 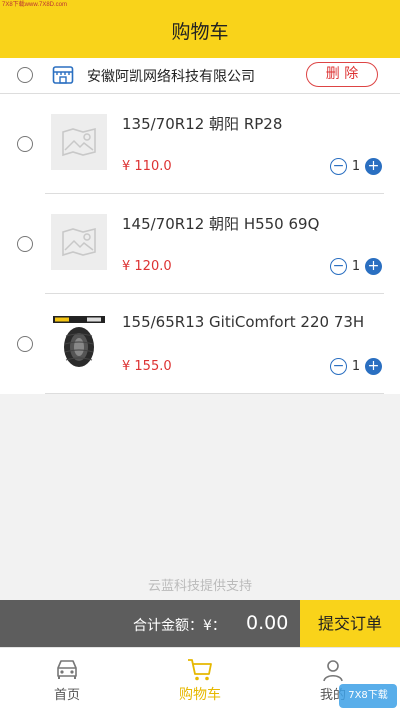 What do you see at coordinates (147, 166) in the screenshot?
I see `item-price: ¥ 110.0` at bounding box center [147, 166].